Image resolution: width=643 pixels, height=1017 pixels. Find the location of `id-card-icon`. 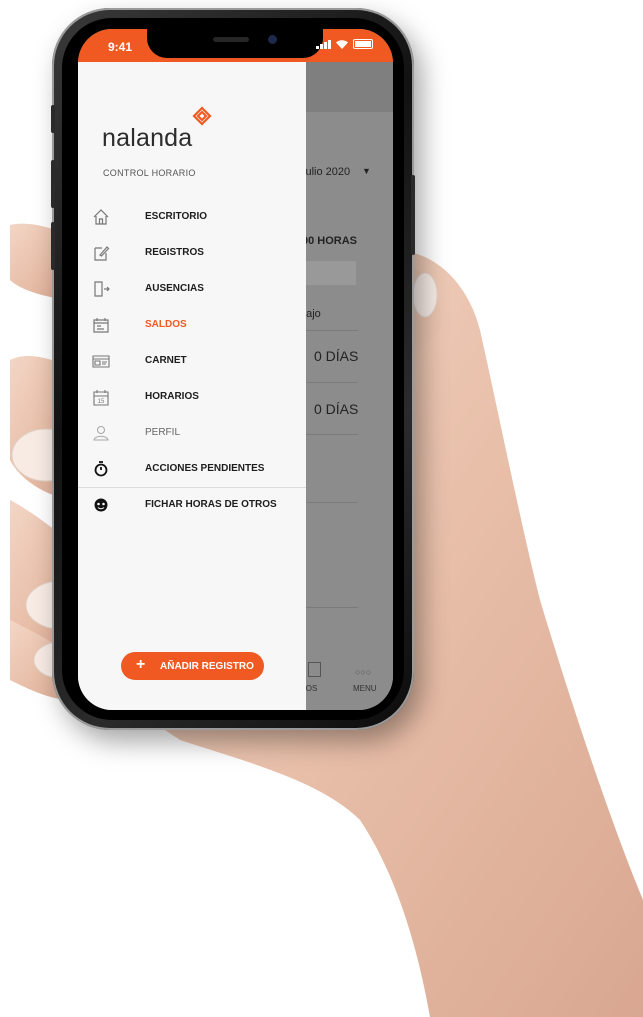

id-card-icon is located at coordinates (101, 361).